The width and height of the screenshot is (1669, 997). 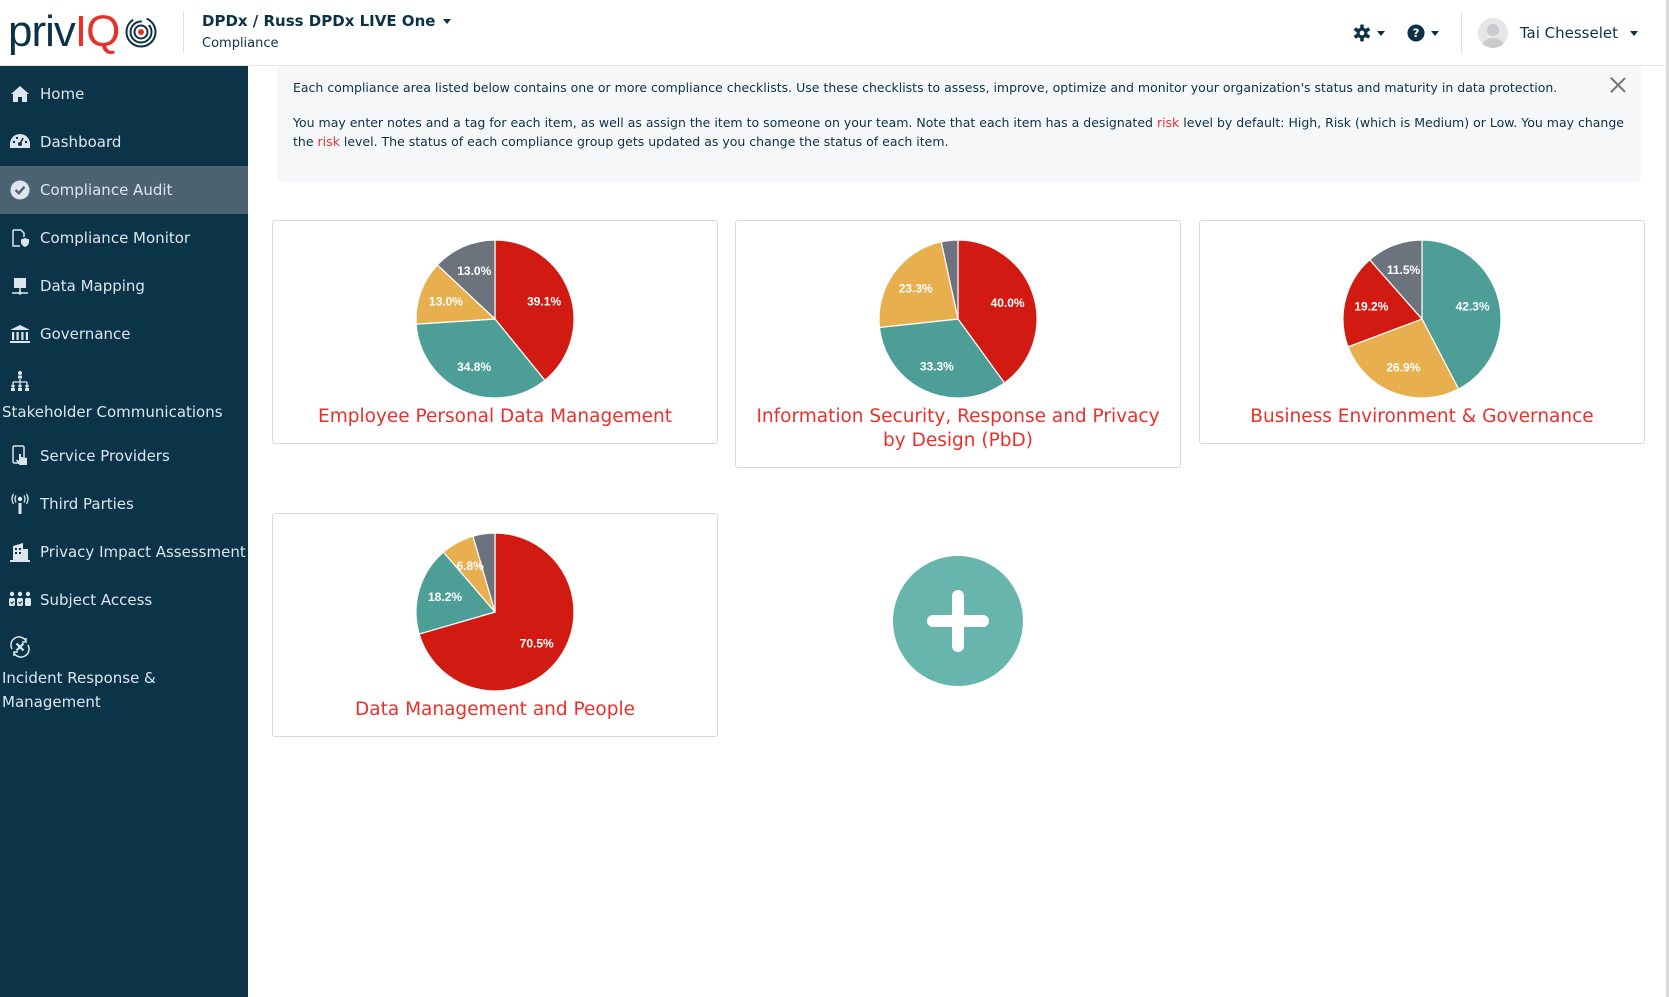 I want to click on add-compliance-area-button, so click(x=958, y=621).